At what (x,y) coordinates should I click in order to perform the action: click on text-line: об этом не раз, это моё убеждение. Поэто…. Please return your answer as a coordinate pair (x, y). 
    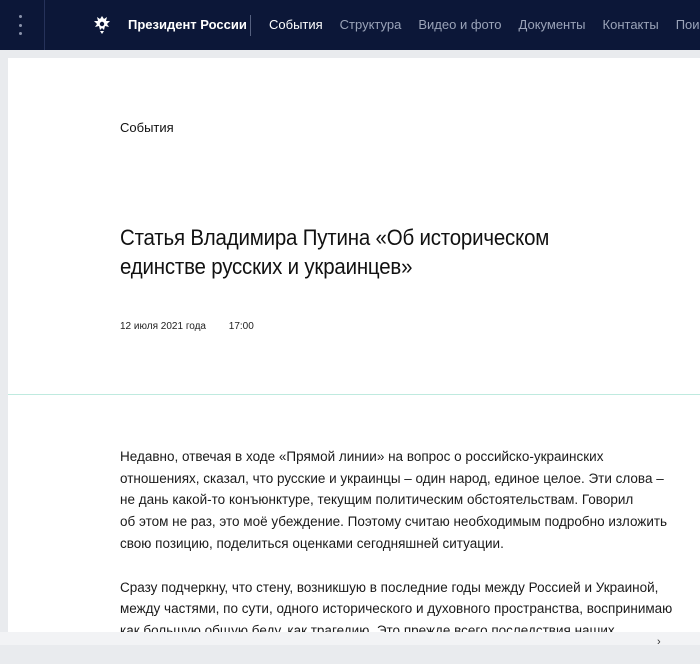
    Looking at the image, I should click on (394, 522).